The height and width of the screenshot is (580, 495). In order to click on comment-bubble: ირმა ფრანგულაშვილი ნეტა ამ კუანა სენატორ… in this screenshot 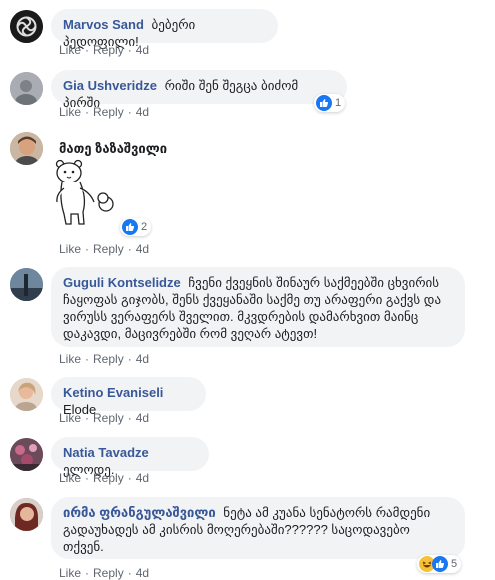, I will do `click(258, 528)`.